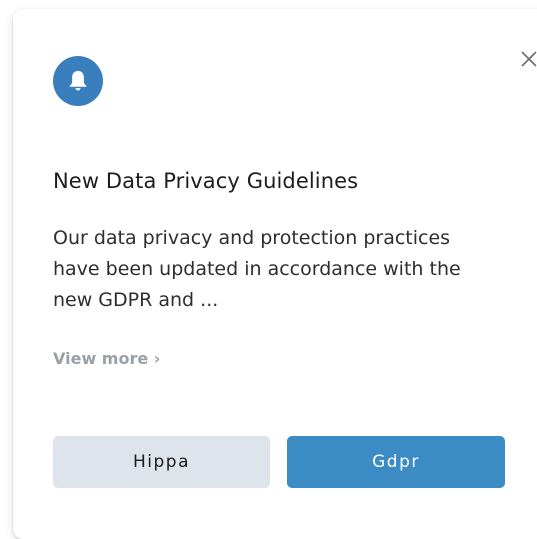 Image resolution: width=537 pixels, height=539 pixels. What do you see at coordinates (106, 359) in the screenshot?
I see `view-more-link: View more ›` at bounding box center [106, 359].